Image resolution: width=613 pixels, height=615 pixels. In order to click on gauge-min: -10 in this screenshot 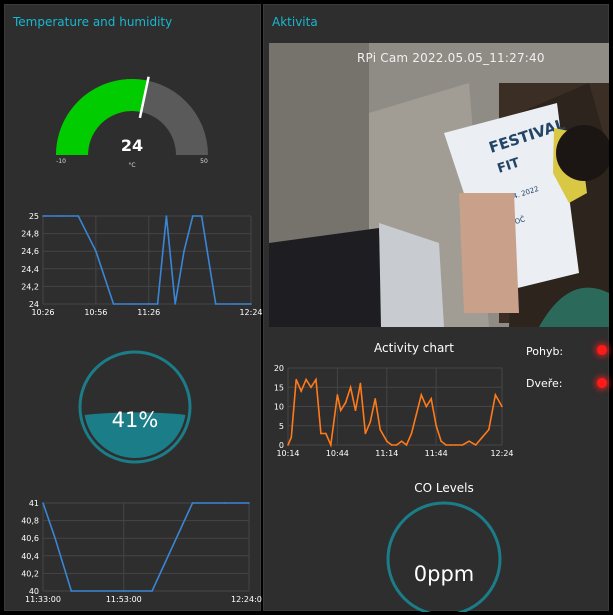, I will do `click(61, 161)`.